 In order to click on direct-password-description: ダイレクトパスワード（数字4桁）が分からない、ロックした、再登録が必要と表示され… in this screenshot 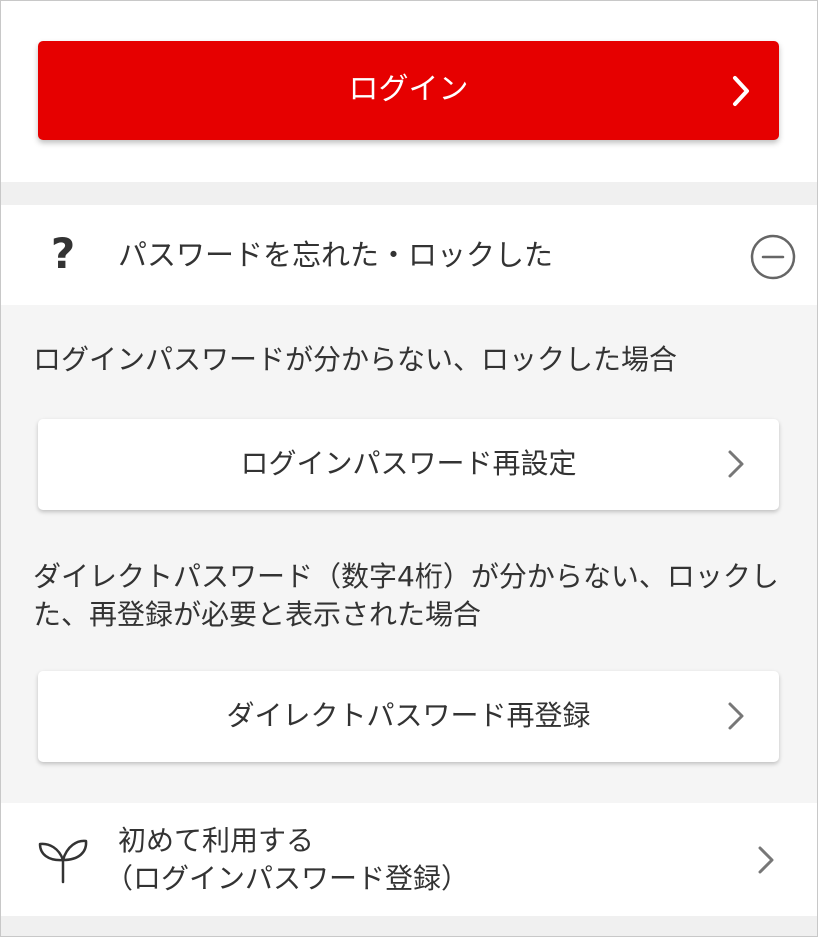, I will do `click(406, 595)`.